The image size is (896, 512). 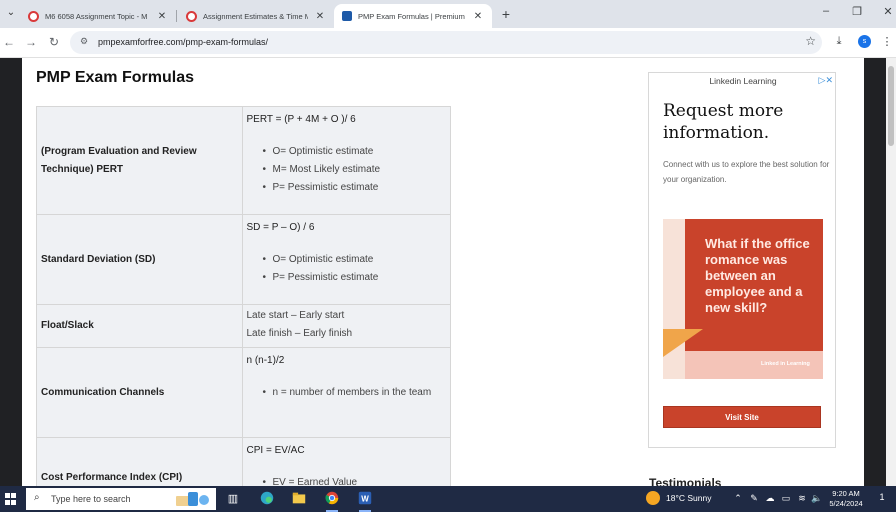 I want to click on task-view-icon: ▥, so click(x=233, y=499).